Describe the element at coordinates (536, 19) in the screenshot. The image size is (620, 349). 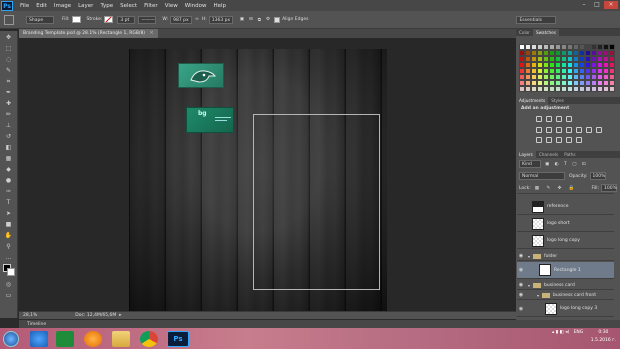
I see `workspace-select: Essentials` at that location.